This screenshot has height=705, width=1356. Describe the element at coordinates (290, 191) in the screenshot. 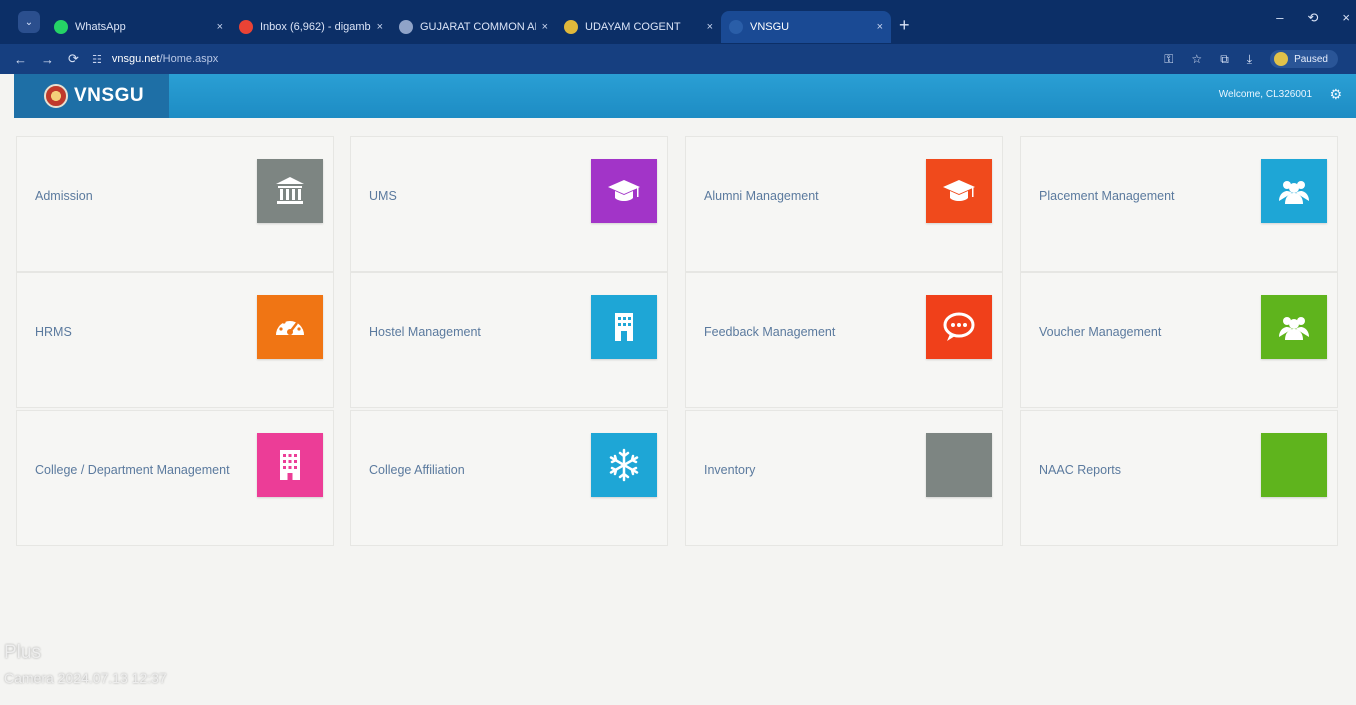

I see `bank-icon` at that location.